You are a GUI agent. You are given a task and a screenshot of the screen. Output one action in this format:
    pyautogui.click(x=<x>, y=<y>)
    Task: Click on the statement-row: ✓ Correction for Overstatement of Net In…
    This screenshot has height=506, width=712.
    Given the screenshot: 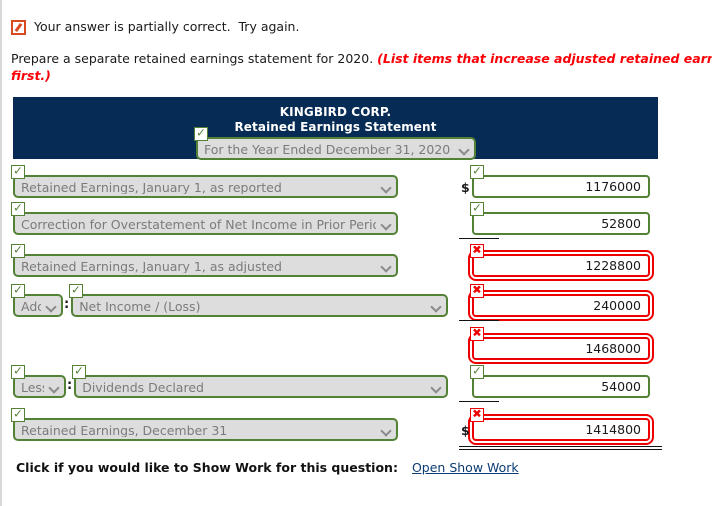 What is the action you would take?
    pyautogui.click(x=204, y=218)
    